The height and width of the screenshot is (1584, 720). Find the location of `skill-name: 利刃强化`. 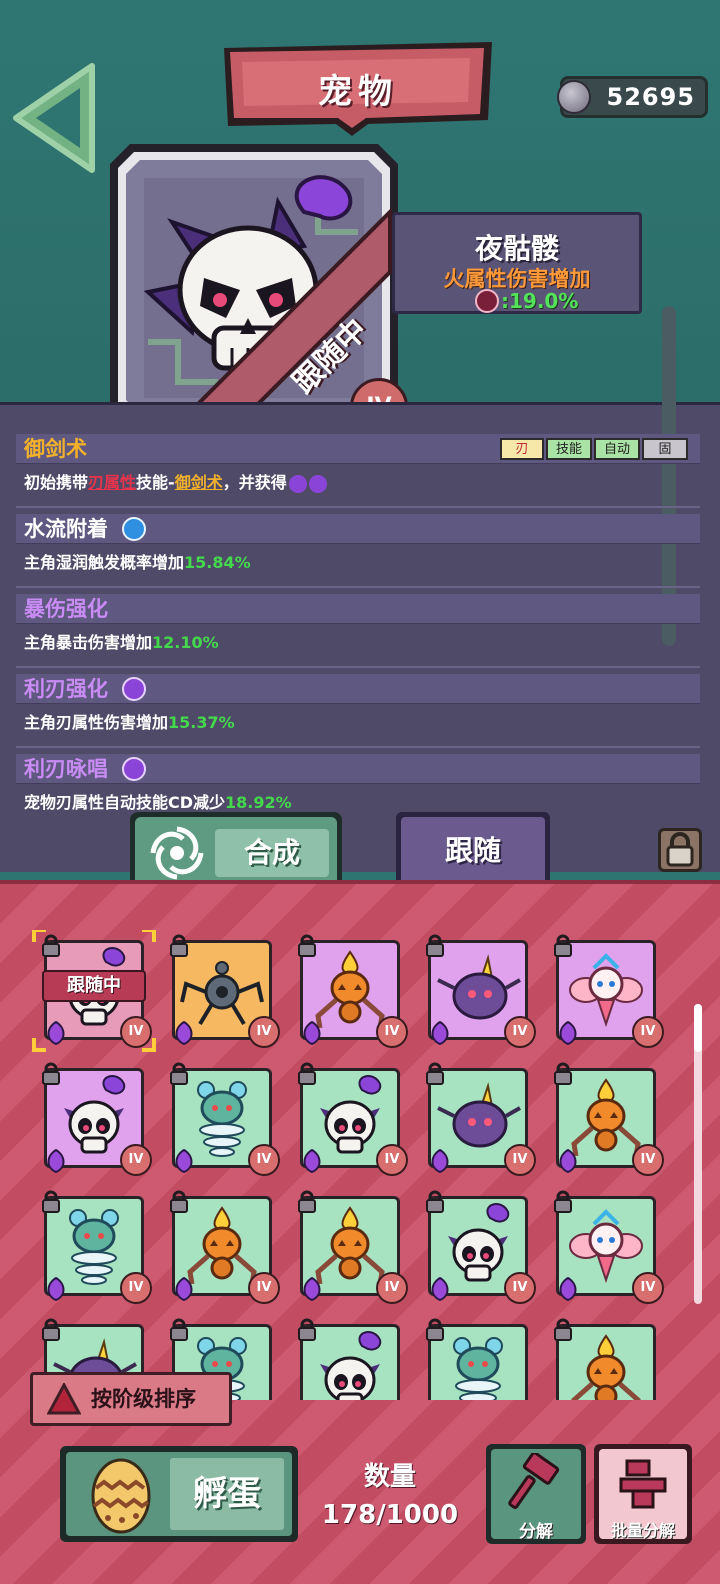

skill-name: 利刃强化 is located at coordinates (66, 689).